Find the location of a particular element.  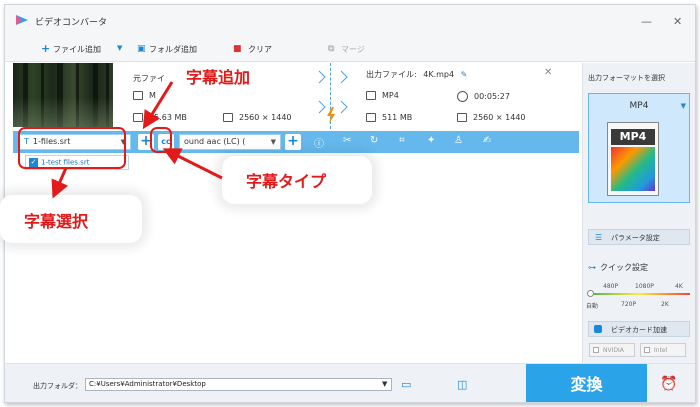

annotation-add-subtitle: 字幕追加 is located at coordinates (218, 77).